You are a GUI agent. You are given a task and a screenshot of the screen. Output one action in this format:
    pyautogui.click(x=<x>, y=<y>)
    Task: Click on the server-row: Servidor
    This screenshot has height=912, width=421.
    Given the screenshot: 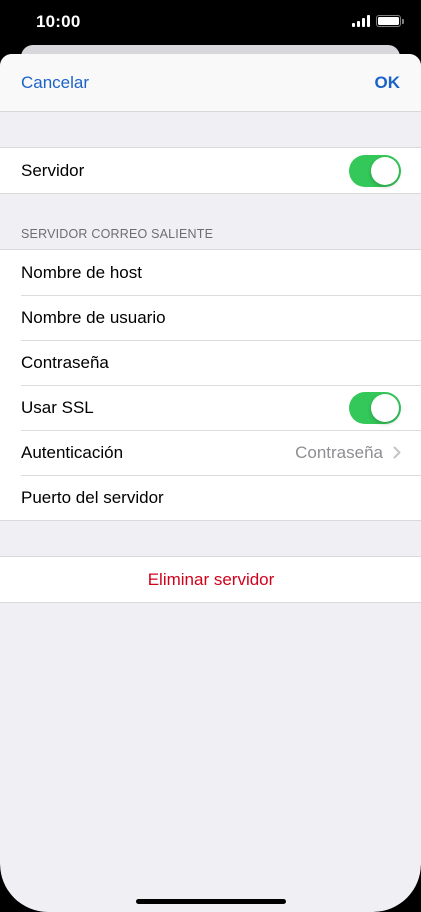 What is the action you would take?
    pyautogui.click(x=210, y=170)
    